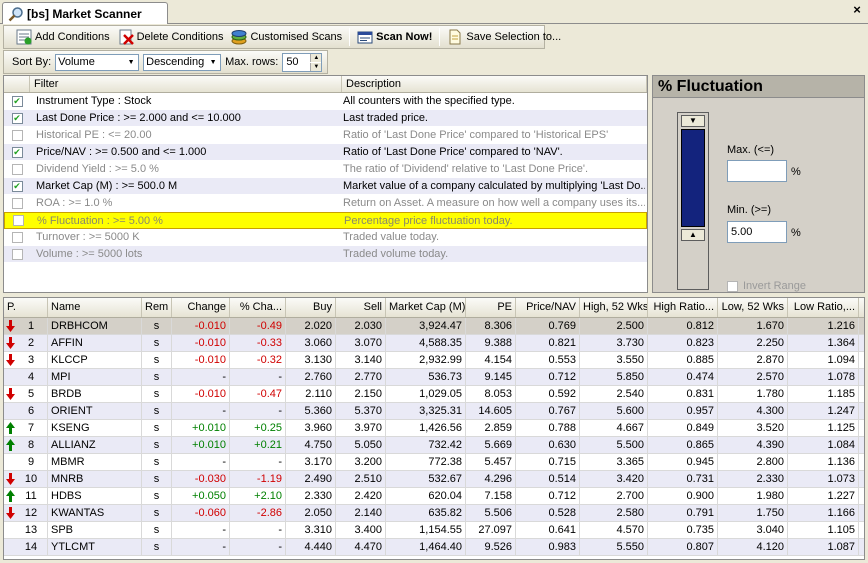 The image size is (868, 563). I want to click on max-input, so click(757, 171).